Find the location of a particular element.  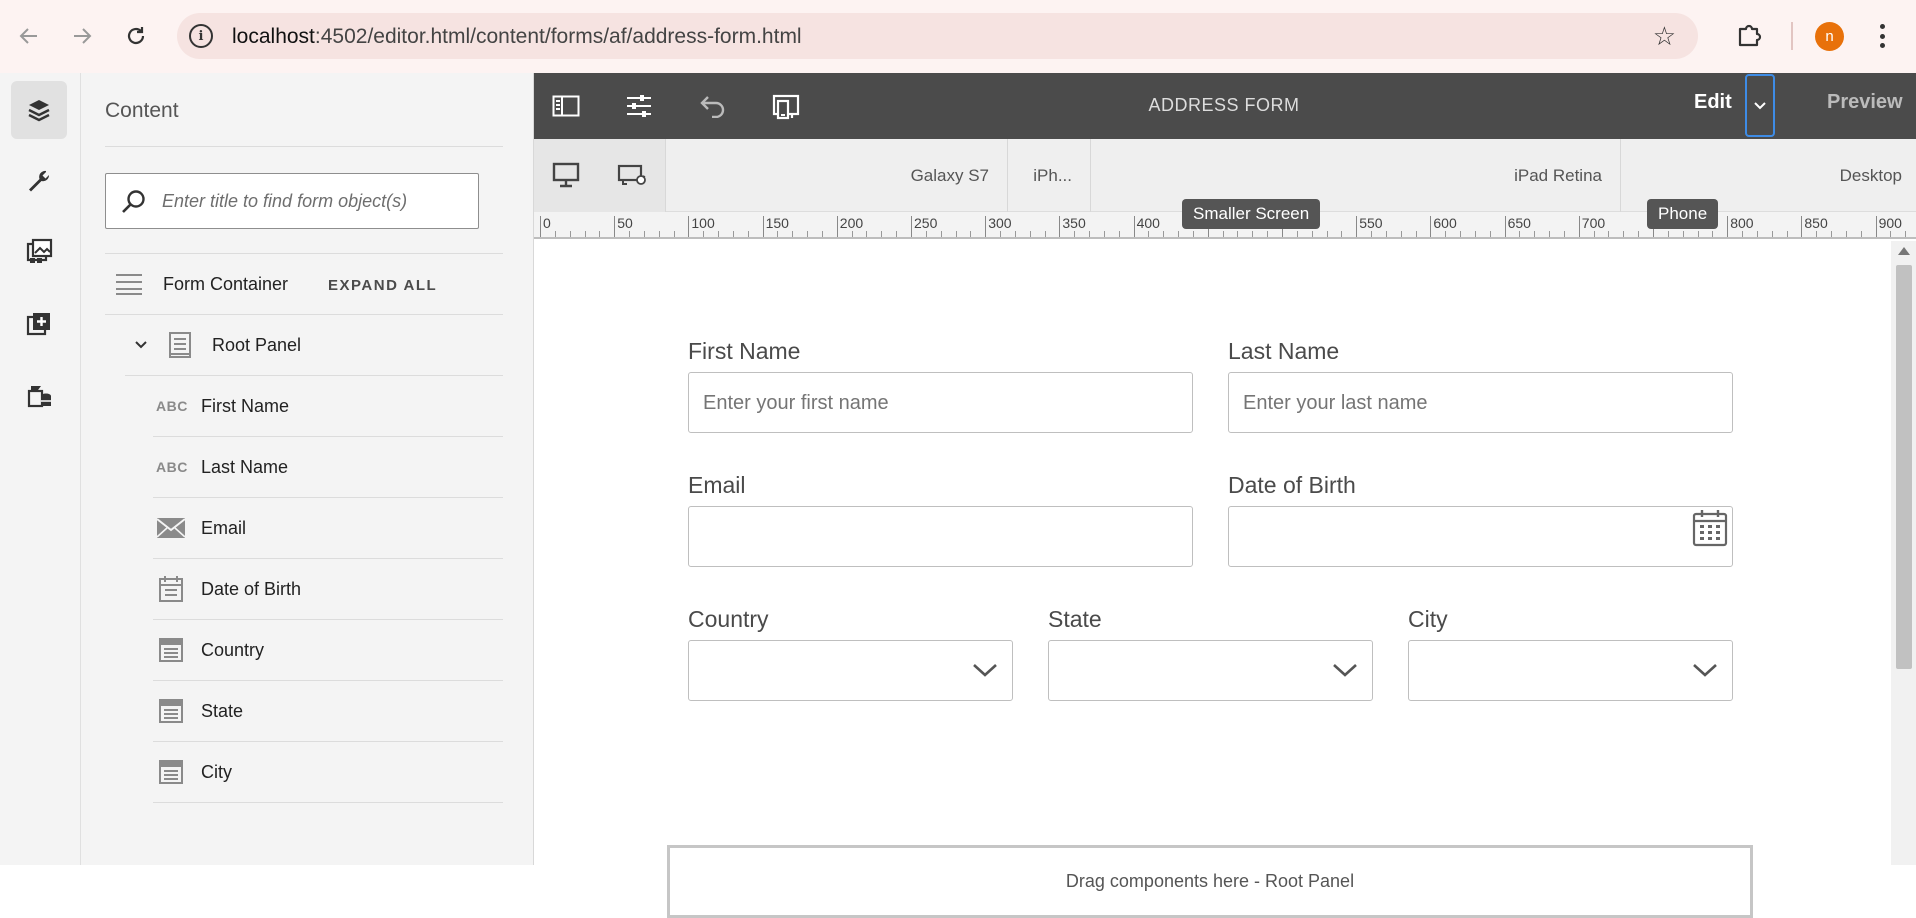

forward-button is located at coordinates (82, 36).